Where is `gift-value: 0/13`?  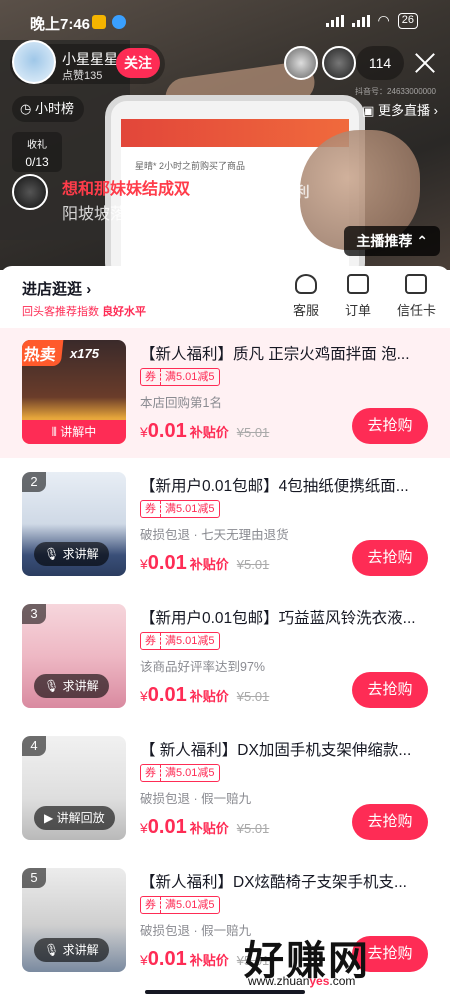 gift-value: 0/13 is located at coordinates (37, 162).